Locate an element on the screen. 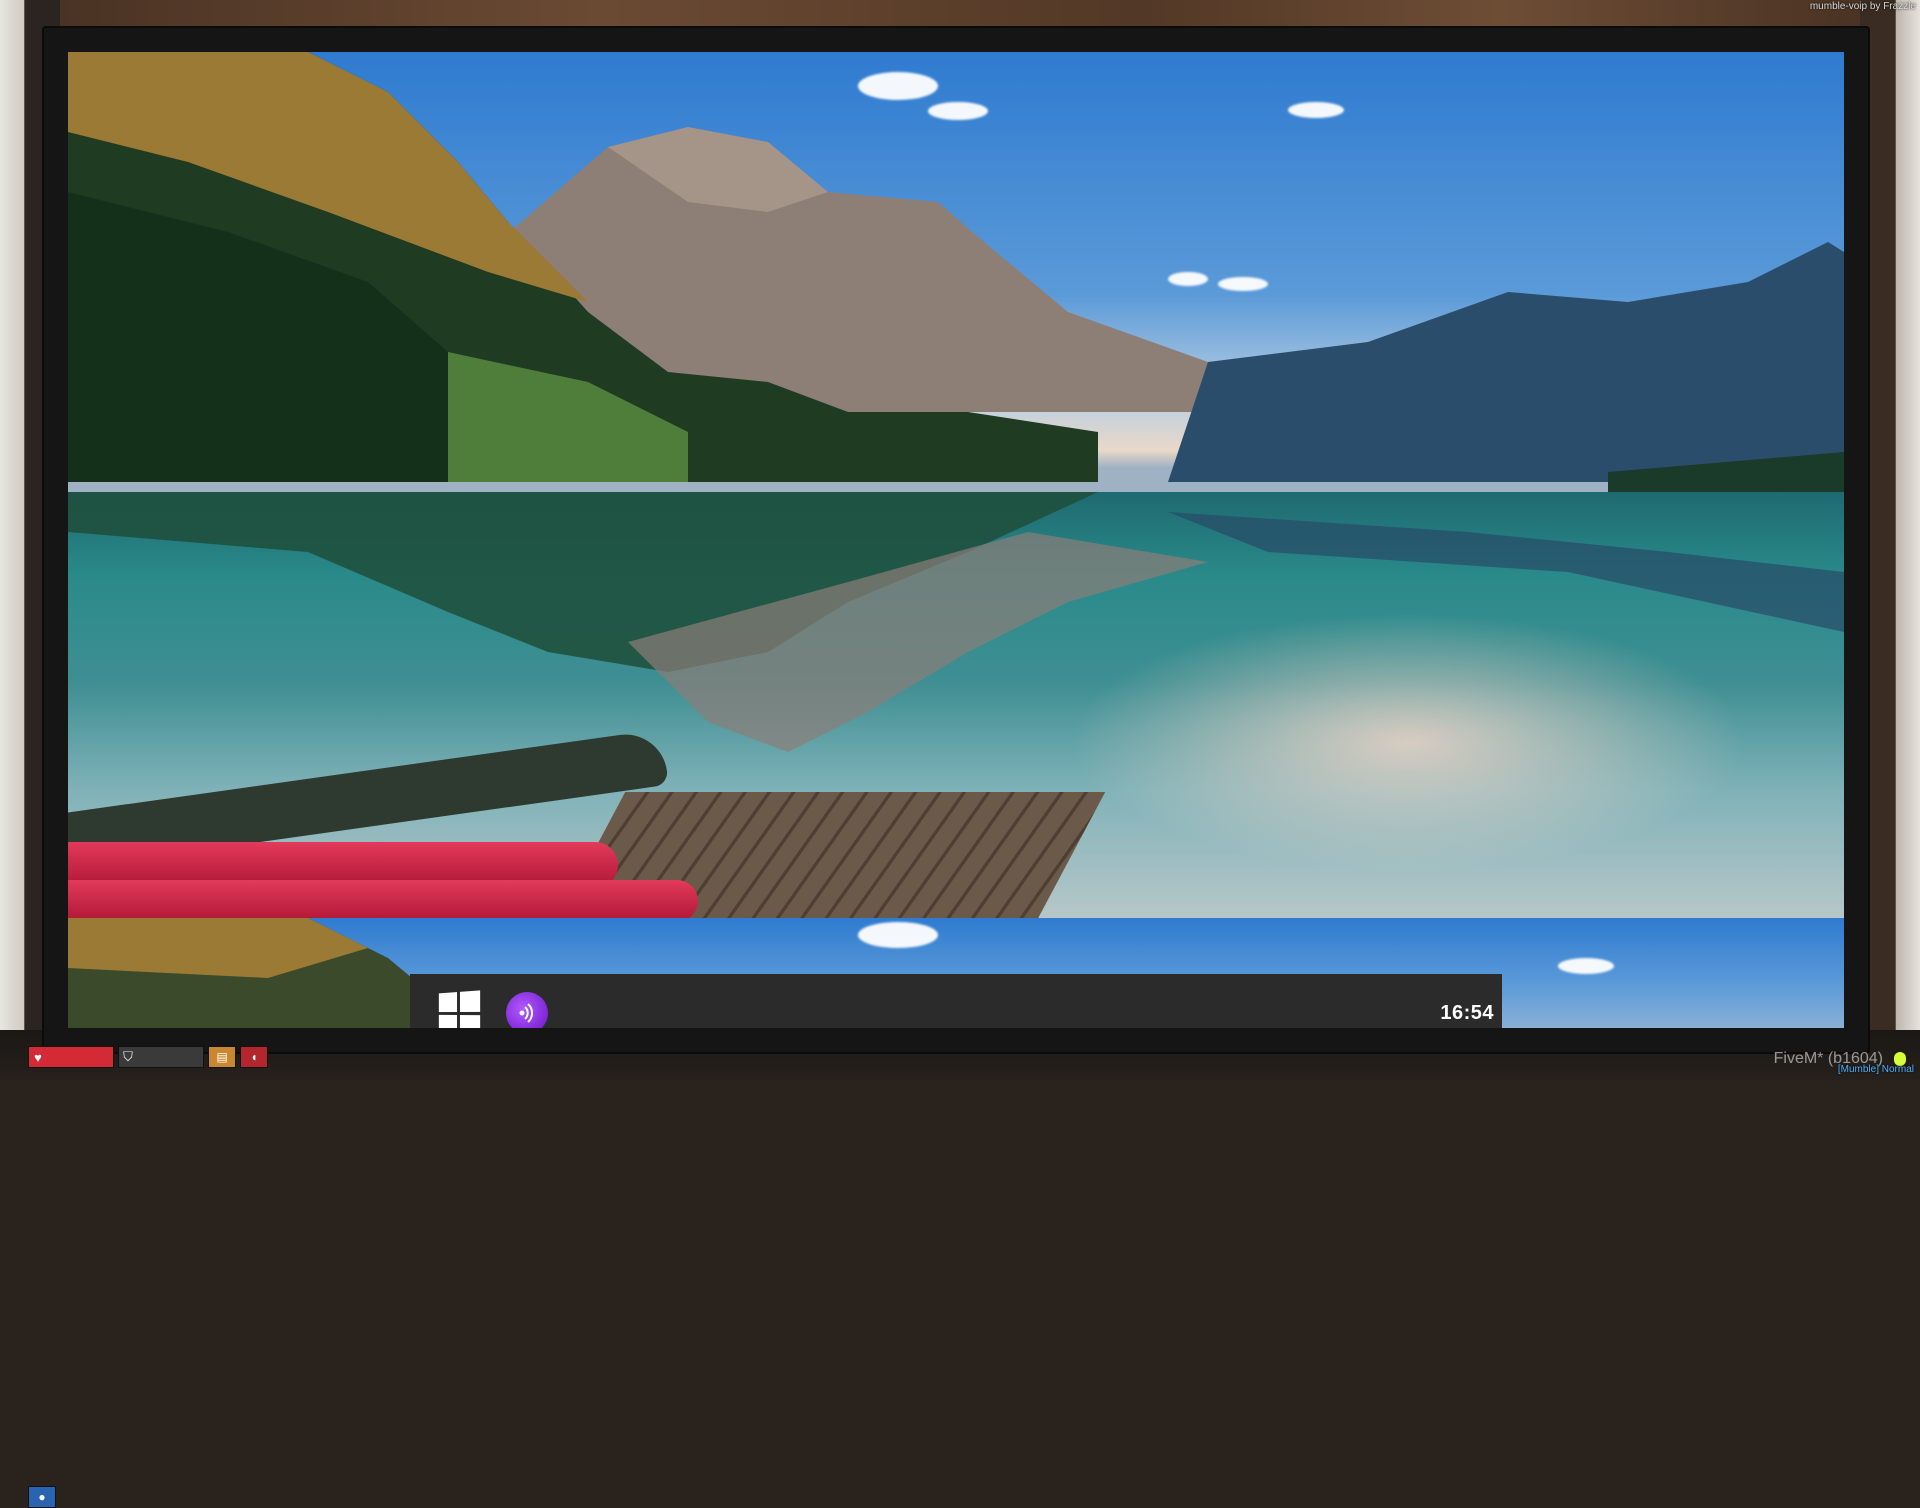 The image size is (1920, 1508). stress-icon: ◖ is located at coordinates (254, 1057).